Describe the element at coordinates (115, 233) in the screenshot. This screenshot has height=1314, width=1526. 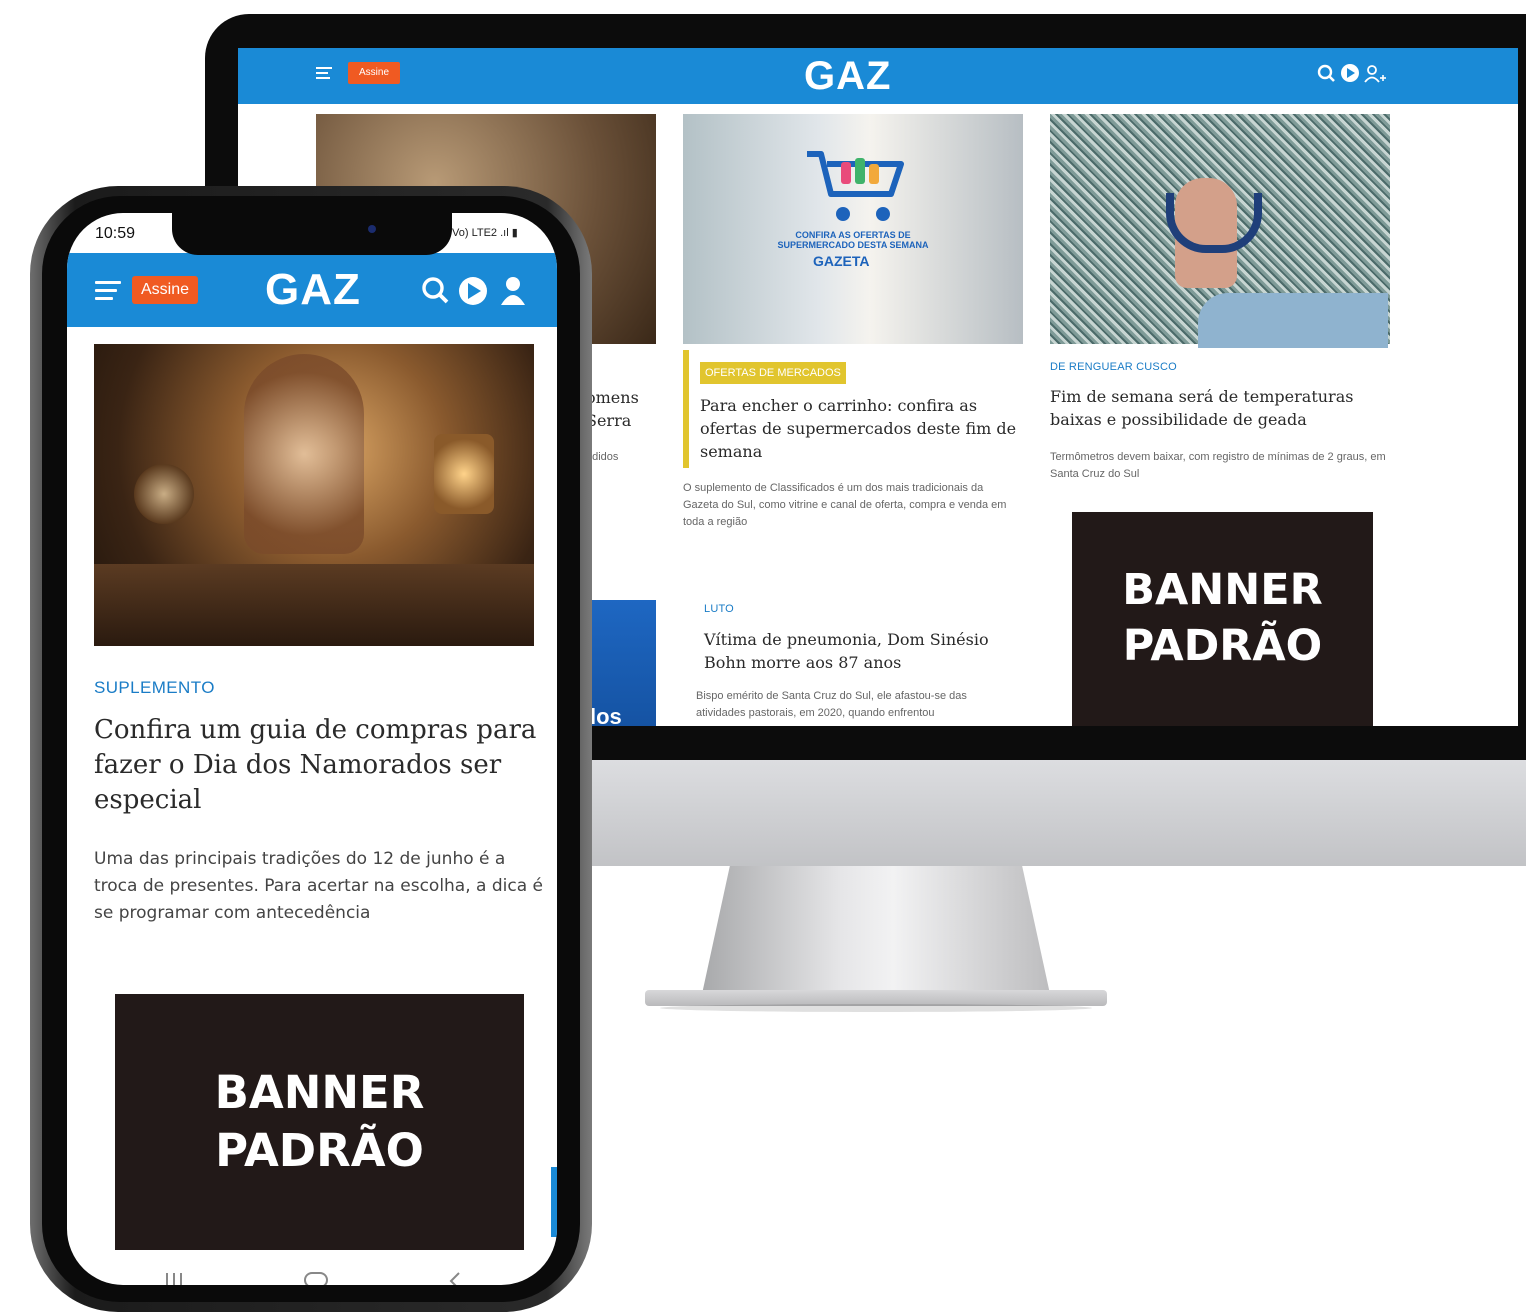
I see `status-time: 10:59` at that location.